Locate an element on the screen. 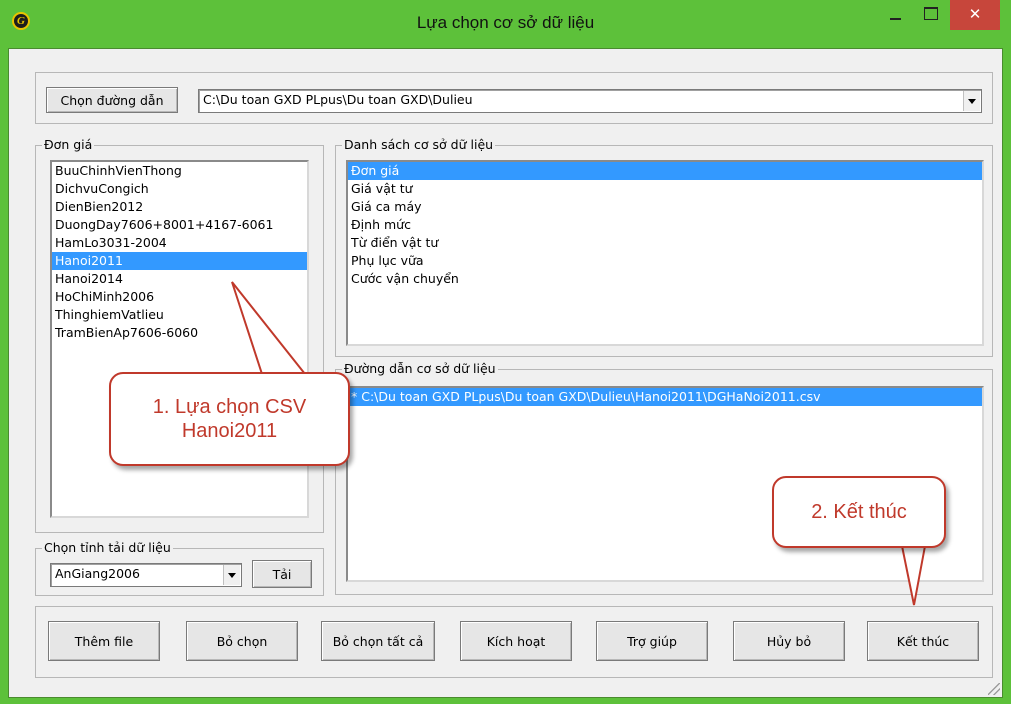 The height and width of the screenshot is (704, 1011). don-gia-list-item: BuuChinhVienThong is located at coordinates (179, 171).